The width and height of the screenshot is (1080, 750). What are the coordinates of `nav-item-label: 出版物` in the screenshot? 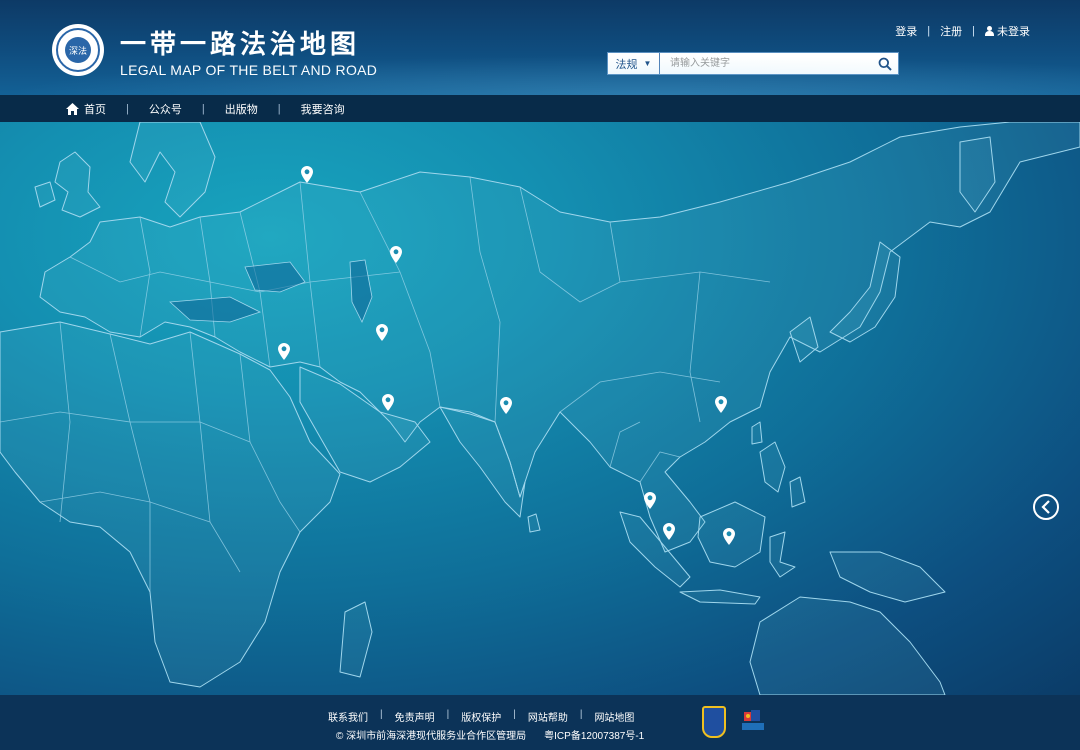 It's located at (241, 109).